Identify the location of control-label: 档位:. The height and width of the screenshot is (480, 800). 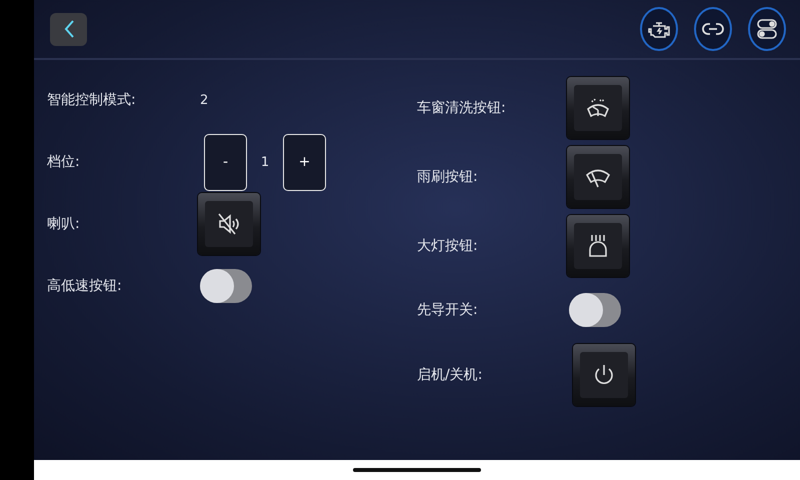
(64, 162).